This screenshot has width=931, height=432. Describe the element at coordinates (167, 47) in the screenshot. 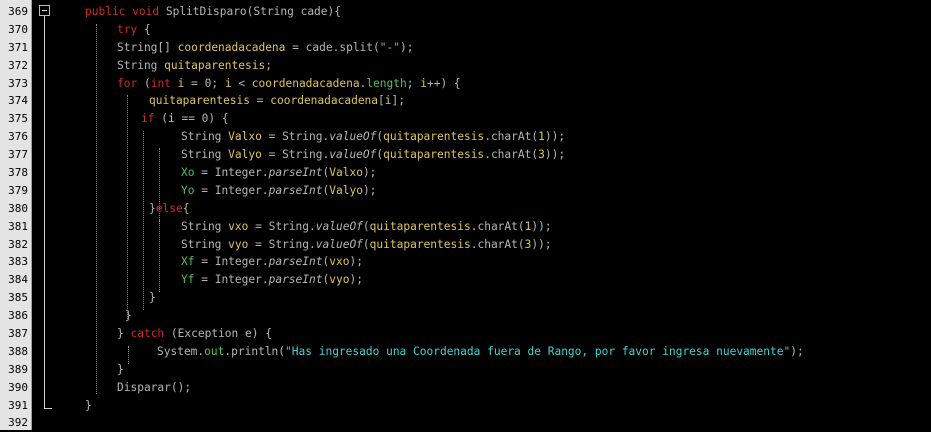

I see `code-token: []` at that location.